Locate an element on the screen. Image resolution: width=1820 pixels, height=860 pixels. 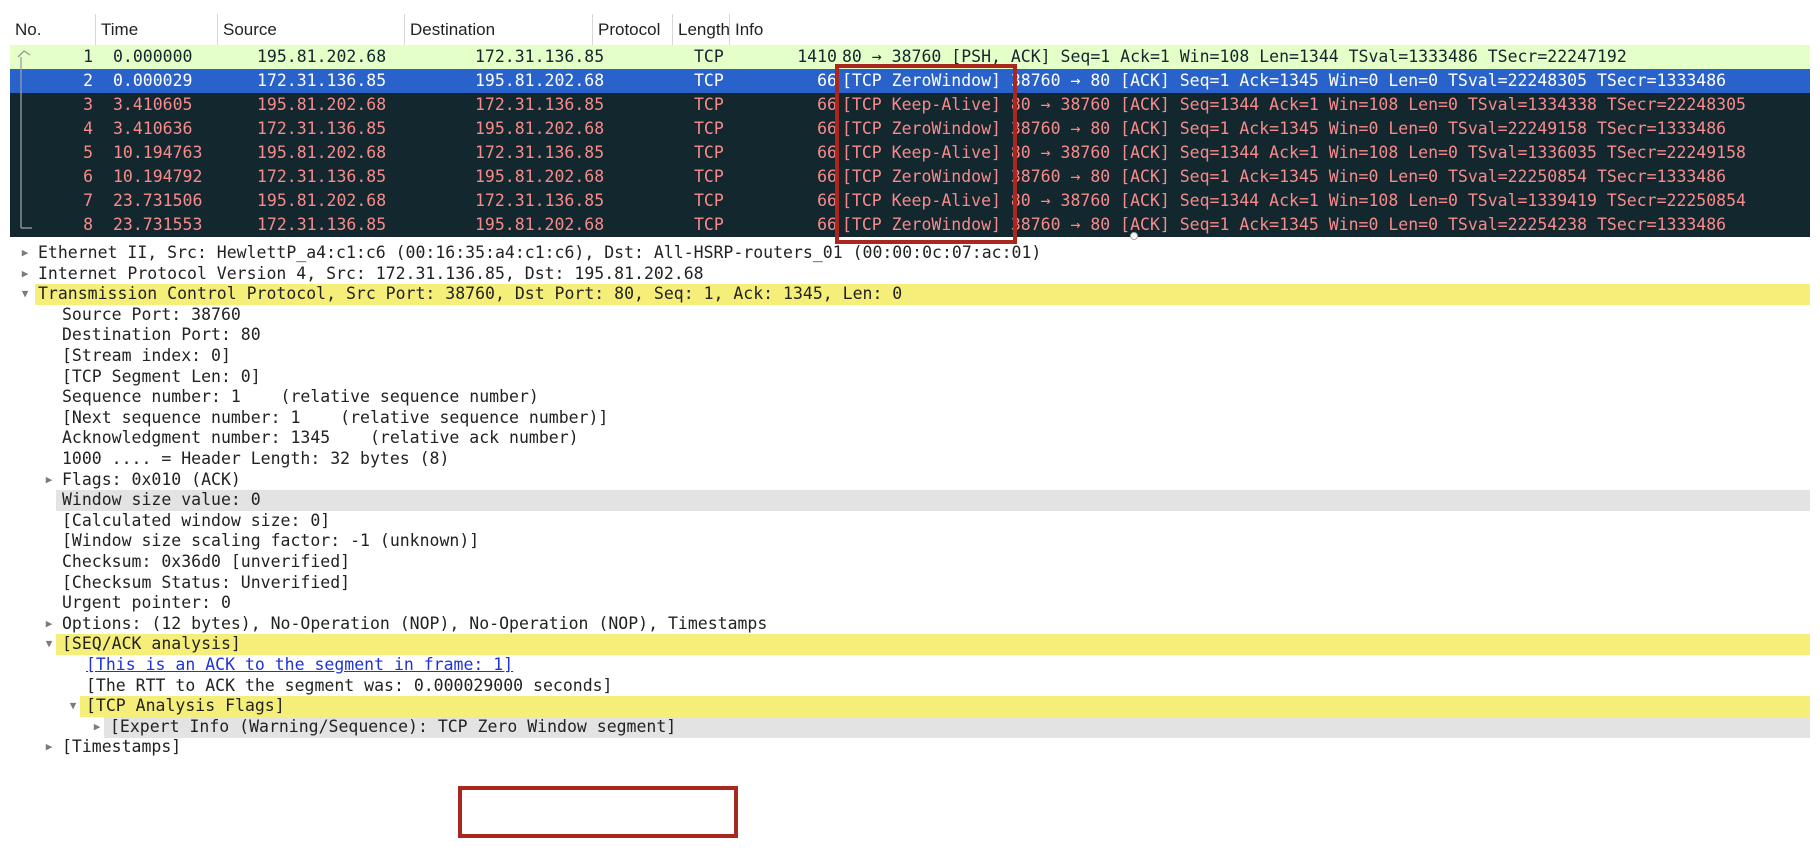
packet-time: 23.731553 is located at coordinates (158, 224).